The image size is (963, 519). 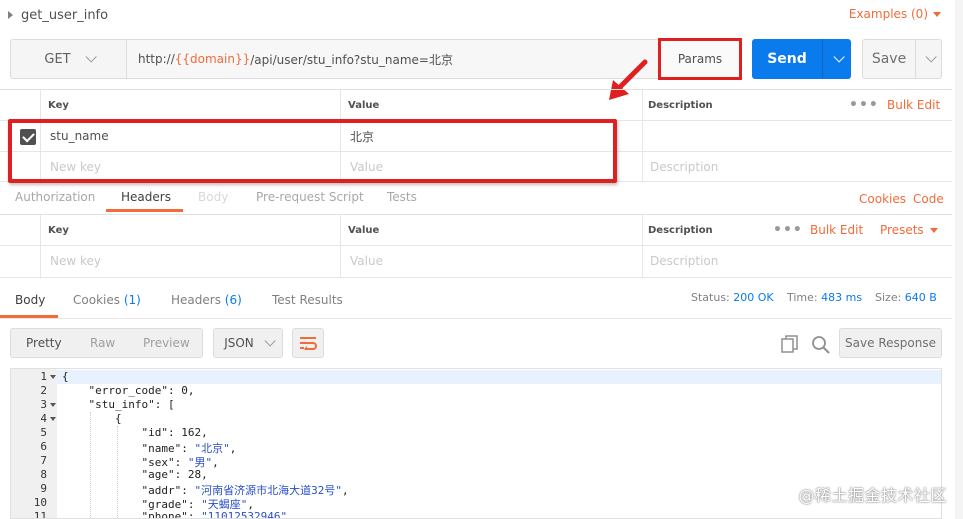 What do you see at coordinates (366, 261) in the screenshot?
I see `new-value-input: Value` at bounding box center [366, 261].